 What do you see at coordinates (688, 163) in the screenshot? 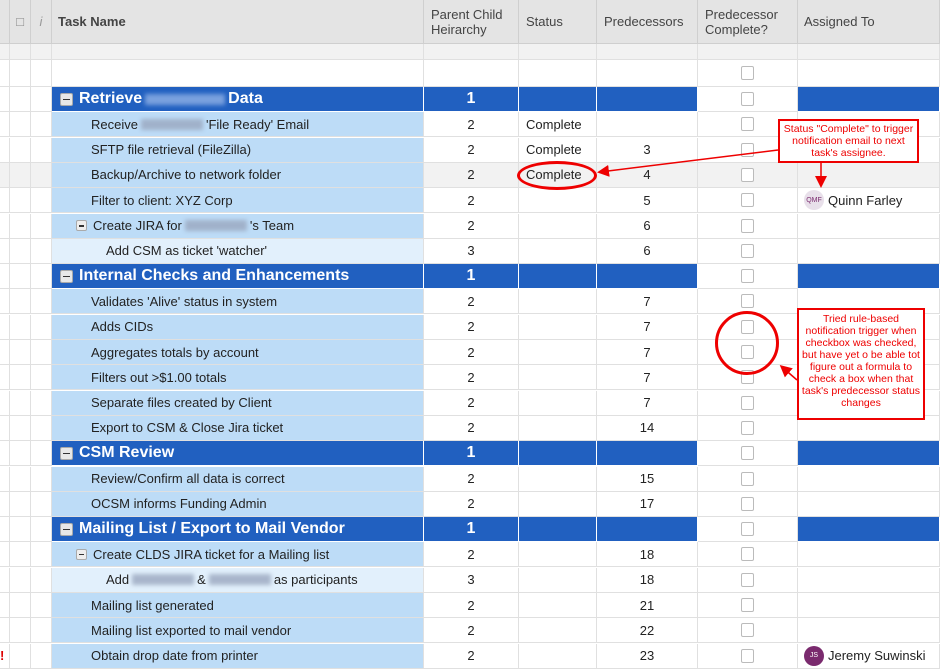
I see `arrow-to-status` at bounding box center [688, 163].